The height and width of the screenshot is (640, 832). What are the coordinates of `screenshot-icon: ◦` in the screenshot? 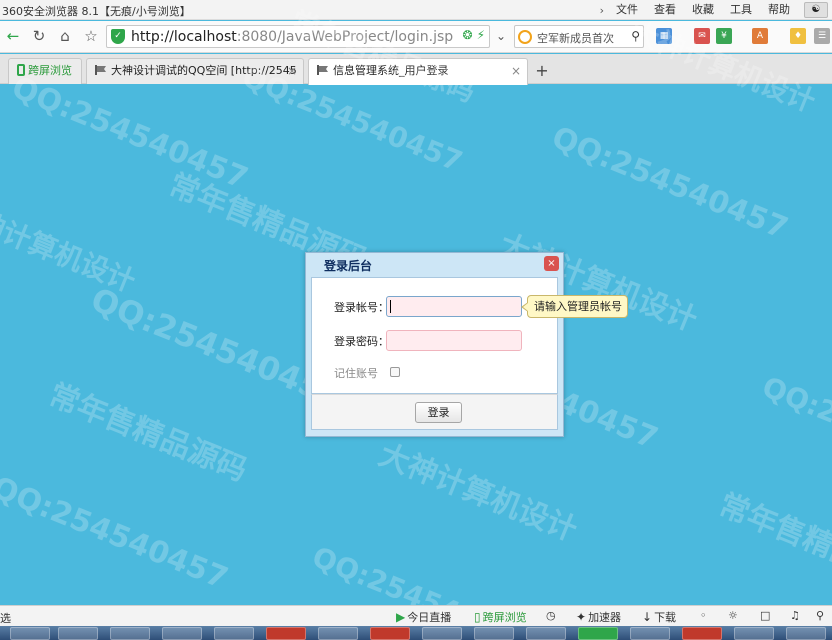 It's located at (703, 615).